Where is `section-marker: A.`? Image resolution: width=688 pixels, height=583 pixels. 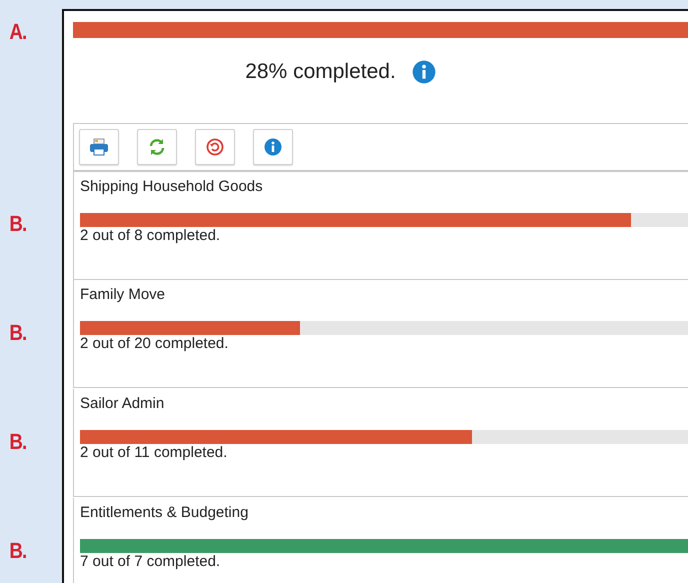
section-marker: A. is located at coordinates (17, 32).